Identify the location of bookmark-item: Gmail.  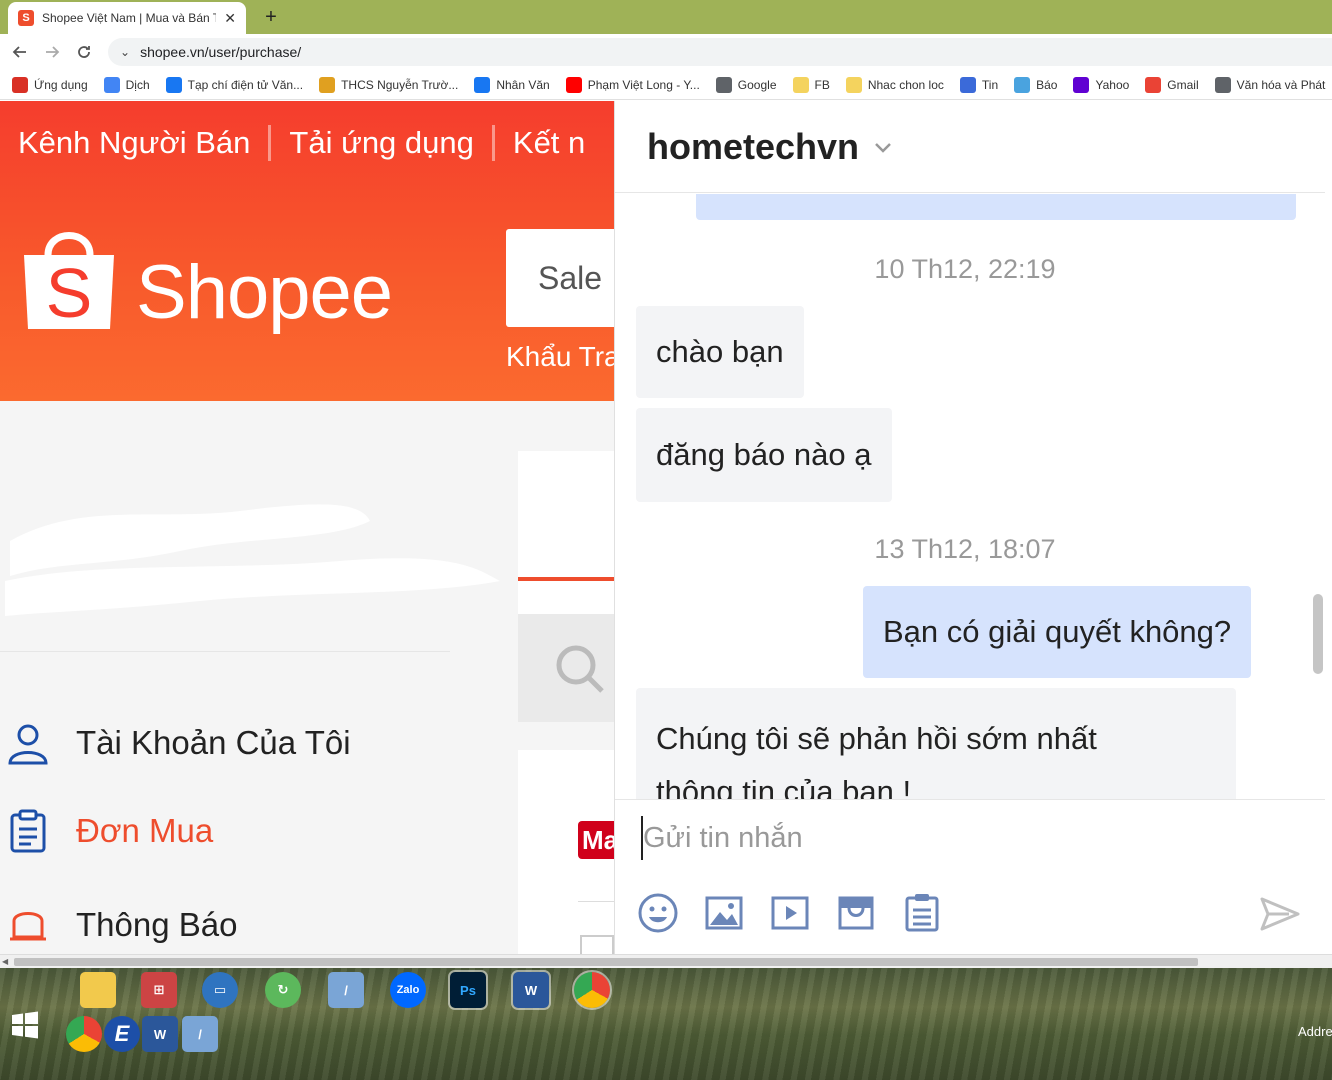
(1172, 84).